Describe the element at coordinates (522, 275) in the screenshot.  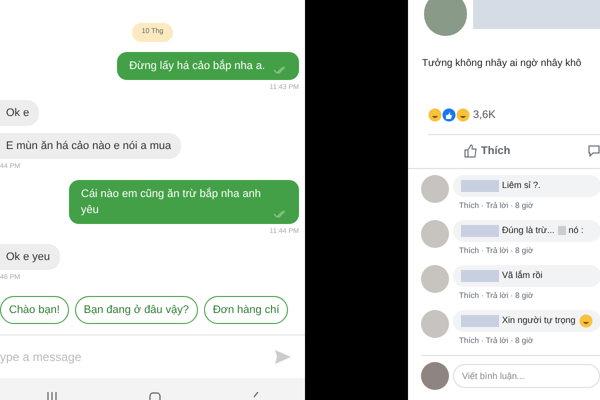
I see `comment-text: Vã lắm rồi` at that location.